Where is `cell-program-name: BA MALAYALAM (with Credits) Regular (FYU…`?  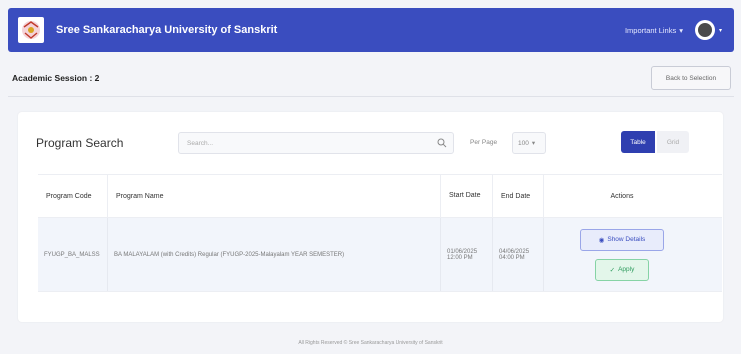
cell-program-name: BA MALAYALAM (with Credits) Regular (FYU… is located at coordinates (274, 254).